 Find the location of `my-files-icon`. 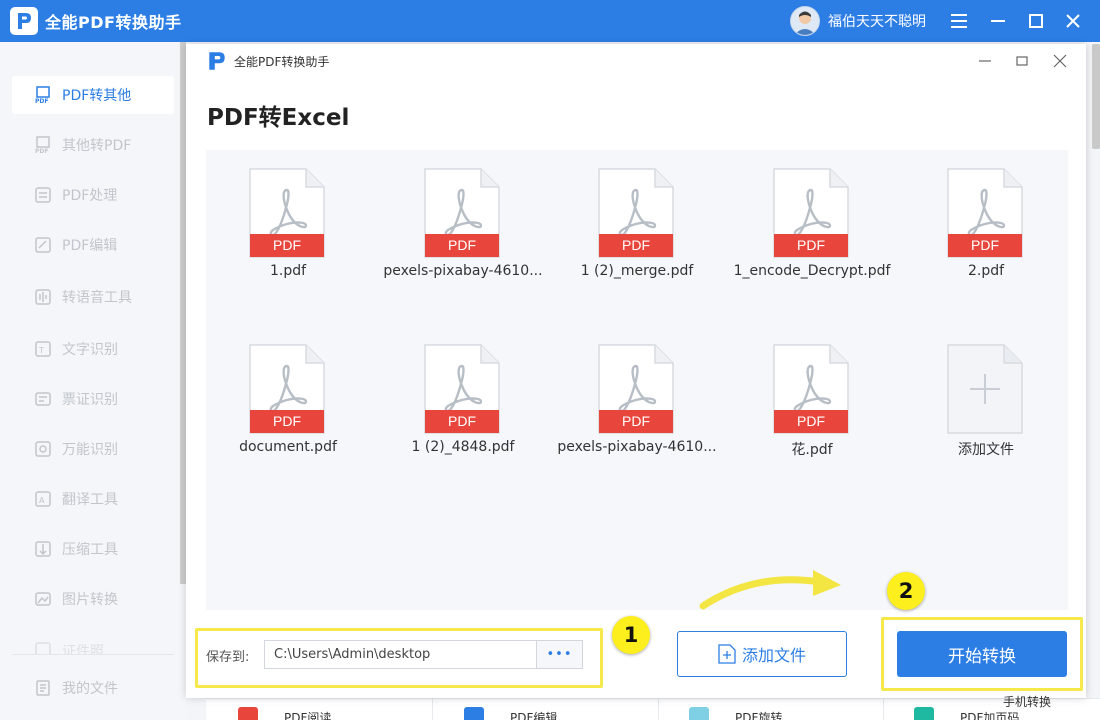

my-files-icon is located at coordinates (43, 688).